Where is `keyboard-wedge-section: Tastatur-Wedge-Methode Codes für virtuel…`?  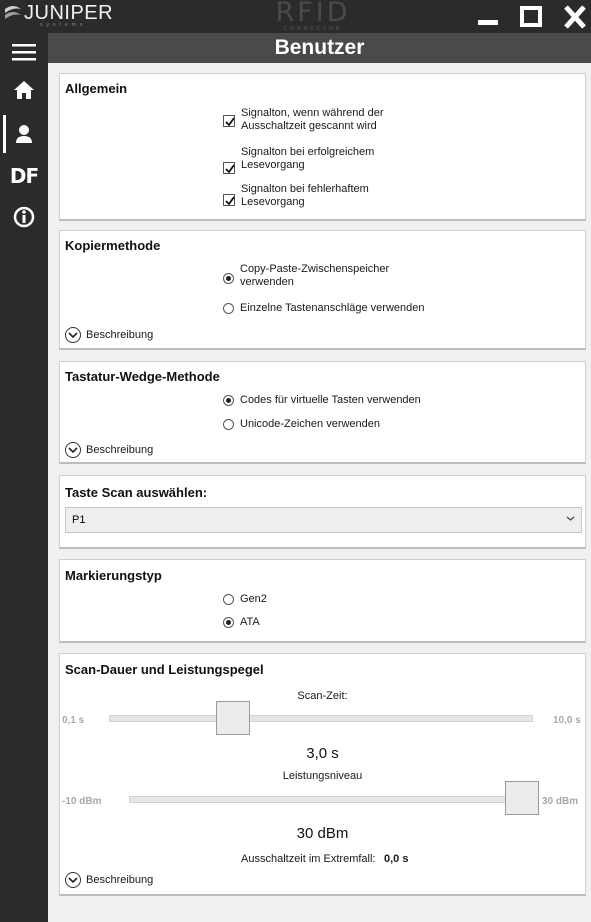 keyboard-wedge-section: Tastatur-Wedge-Methode Codes für virtuel… is located at coordinates (322, 412).